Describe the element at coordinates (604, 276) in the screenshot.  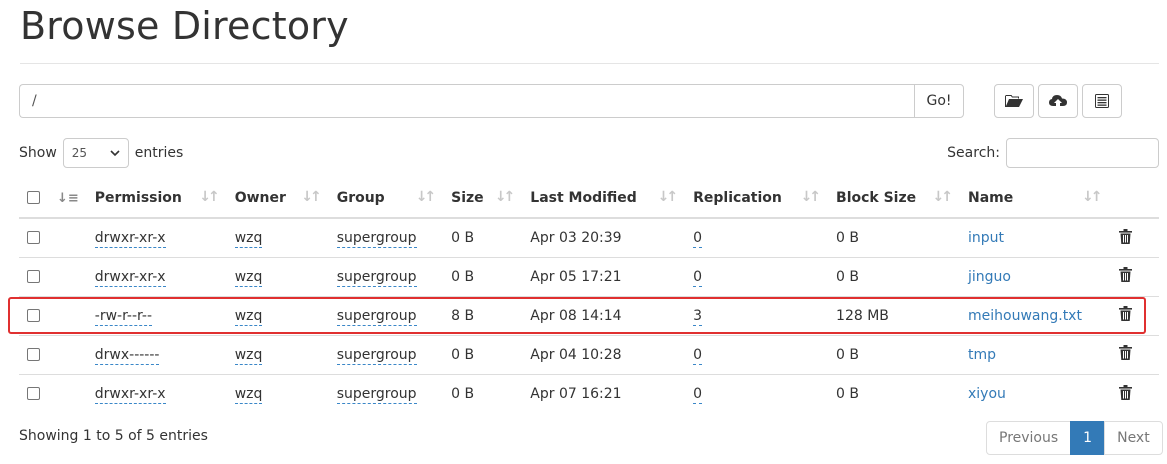
I see `modified-cell: Apr 05 17:21` at that location.